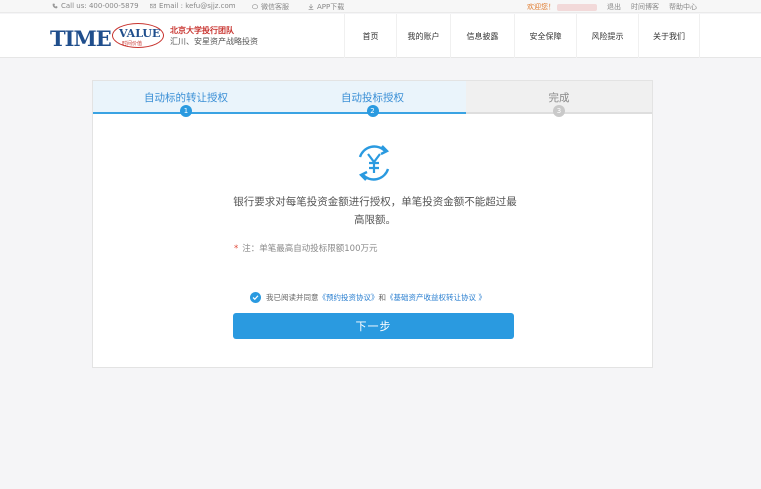  I want to click on step-number: 3, so click(559, 111).